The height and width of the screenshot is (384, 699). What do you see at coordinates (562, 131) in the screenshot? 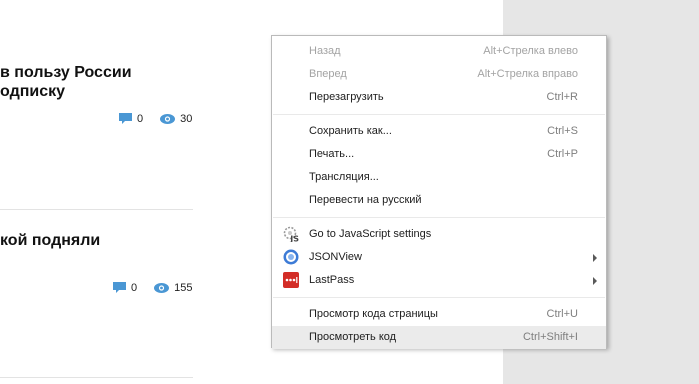
I see `menu-item-shortcut: Ctrl+S` at bounding box center [562, 131].